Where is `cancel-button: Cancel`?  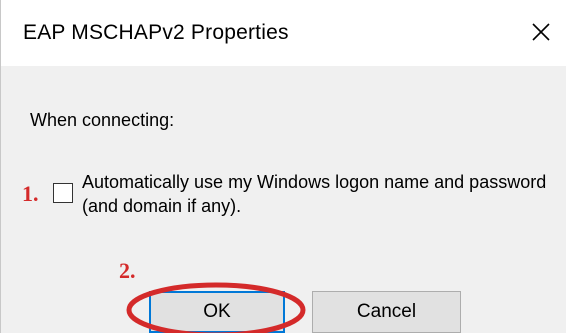
cancel-button: Cancel is located at coordinates (386, 312).